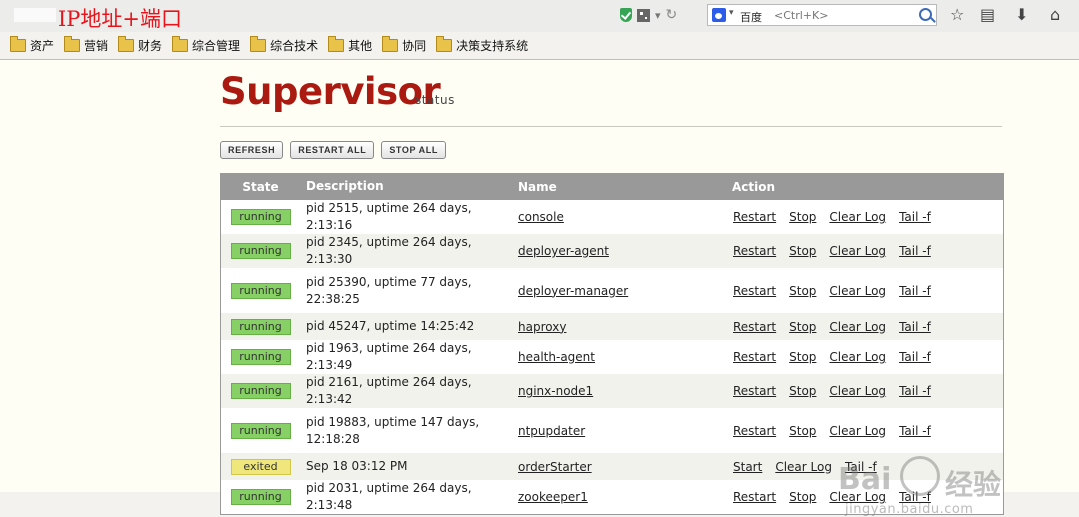 The image size is (1079, 517). Describe the element at coordinates (719, 15) in the screenshot. I see `baidu-paw-icon` at that location.